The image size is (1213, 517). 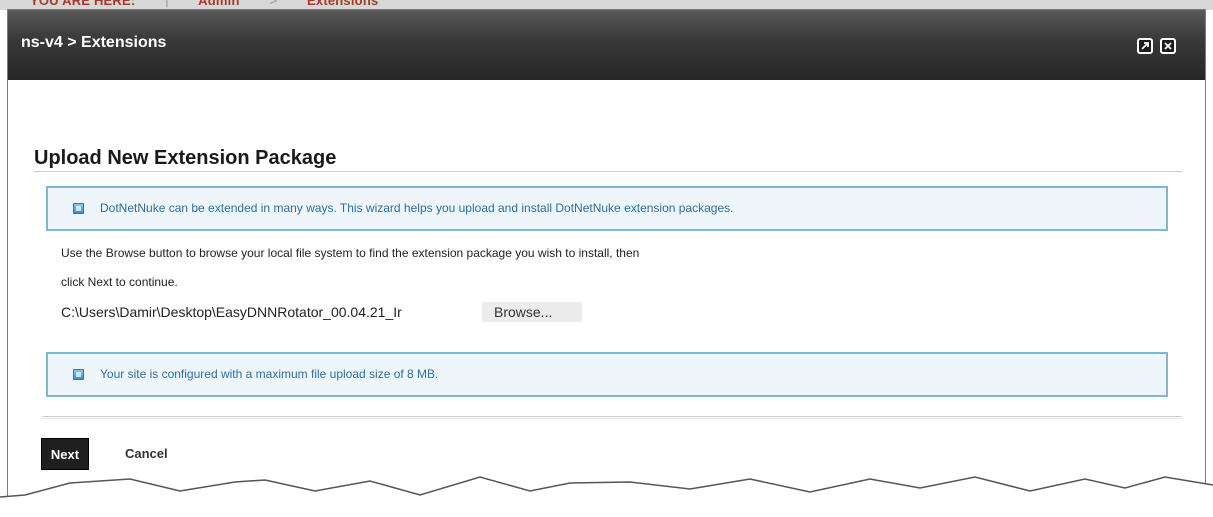 What do you see at coordinates (1145, 46) in the screenshot?
I see `maximize-icon` at bounding box center [1145, 46].